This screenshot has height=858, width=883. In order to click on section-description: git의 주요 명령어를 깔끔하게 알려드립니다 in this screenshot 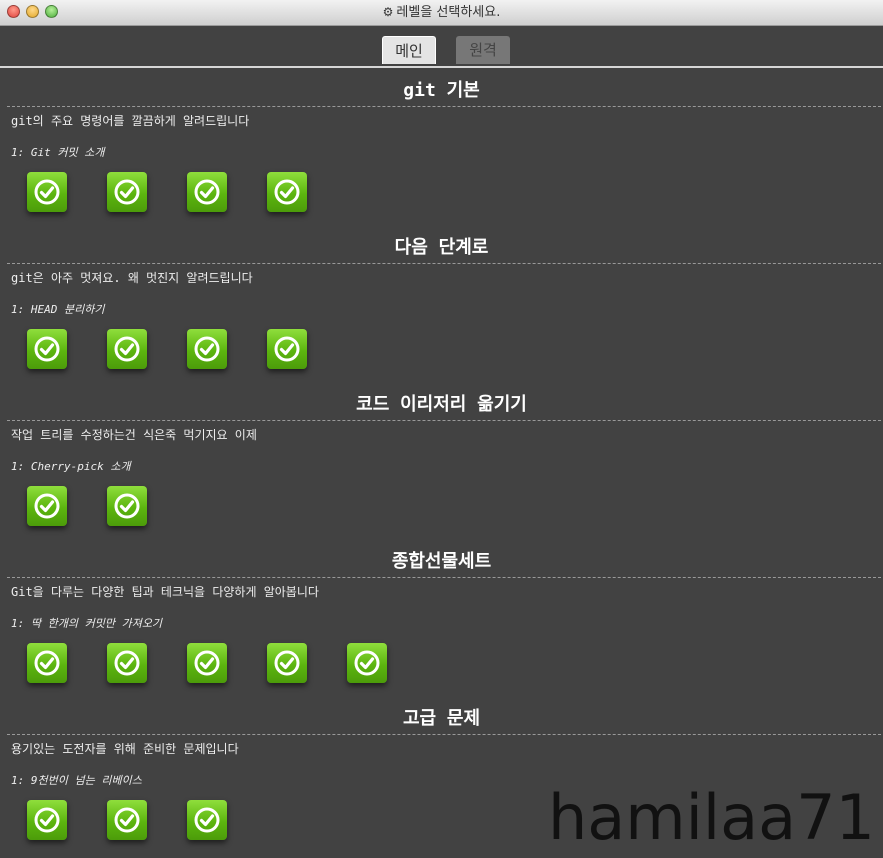, I will do `click(130, 121)`.